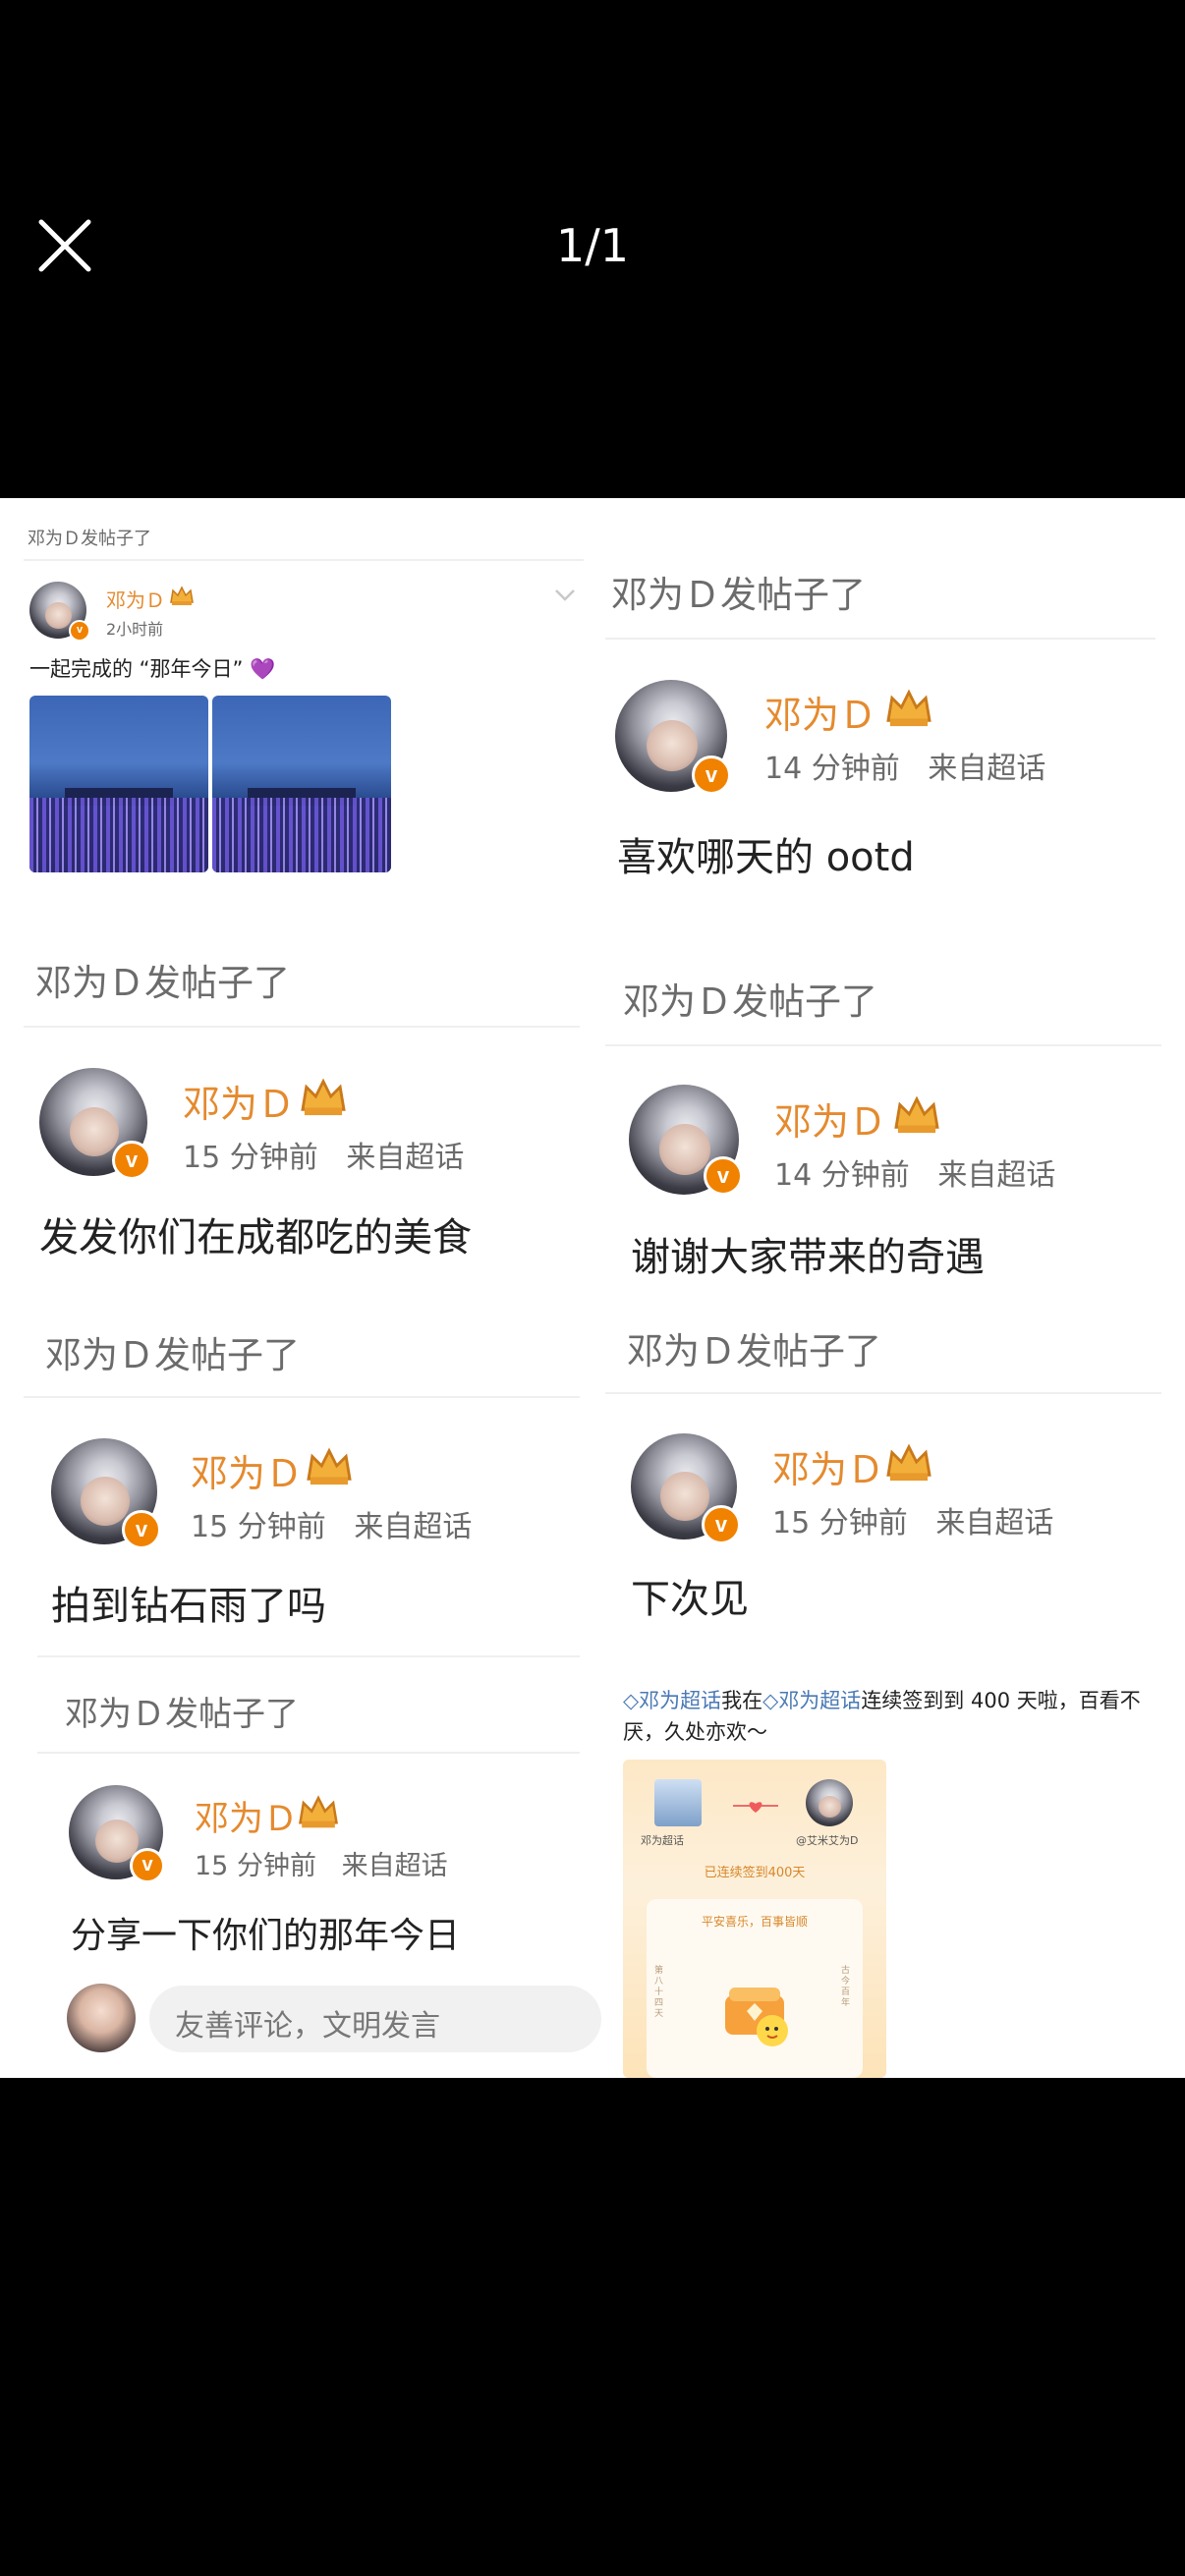 The width and height of the screenshot is (1185, 2576). Describe the element at coordinates (247, 1819) in the screenshot. I see `post7-author: 邓为Ｄ` at that location.